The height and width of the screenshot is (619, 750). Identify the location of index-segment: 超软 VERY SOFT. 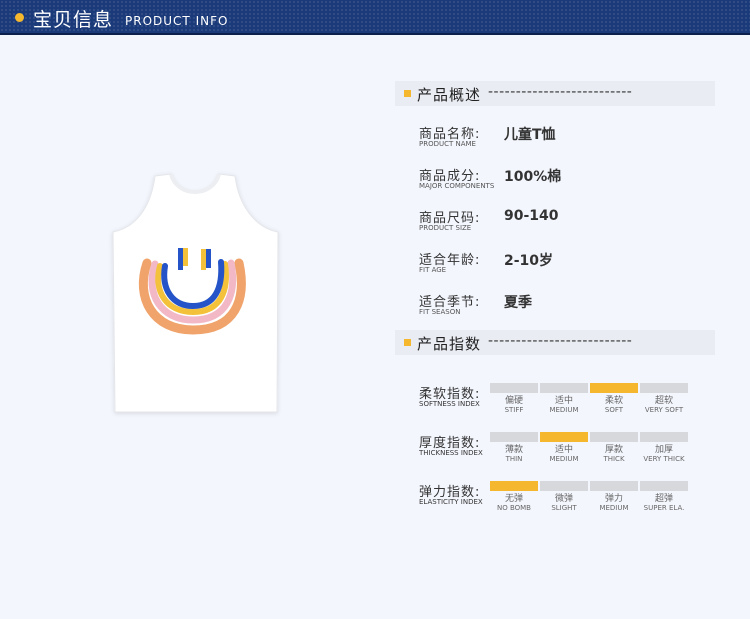
(664, 399).